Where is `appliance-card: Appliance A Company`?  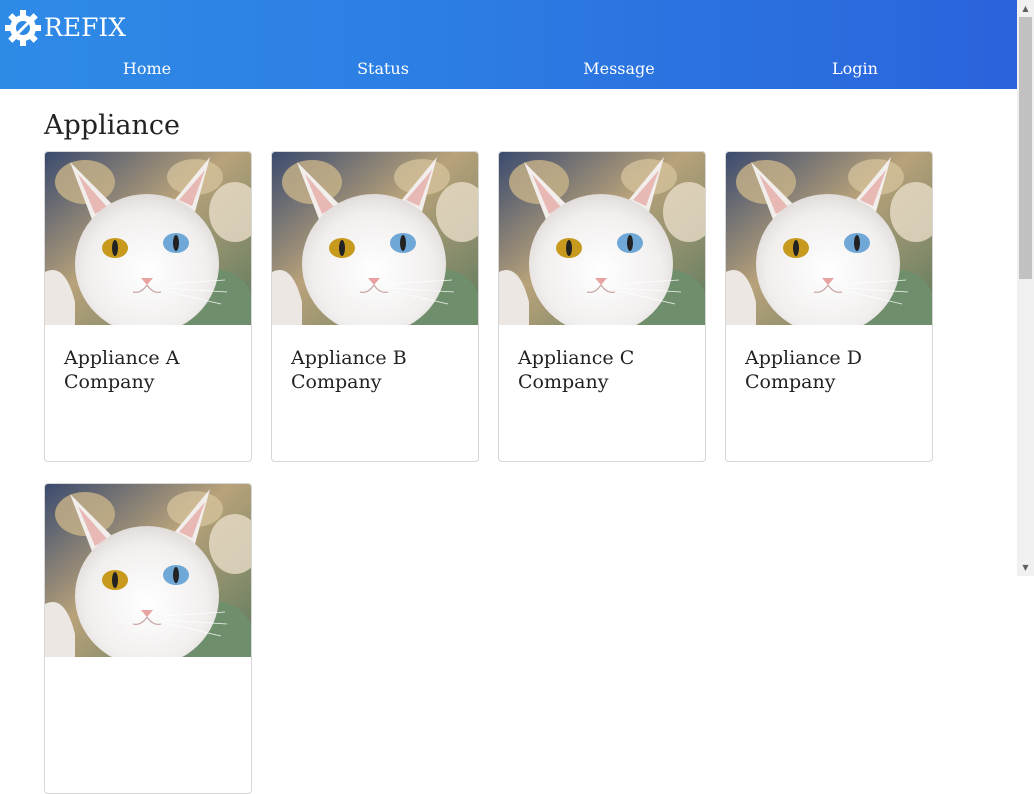 appliance-card: Appliance A Company is located at coordinates (148, 306).